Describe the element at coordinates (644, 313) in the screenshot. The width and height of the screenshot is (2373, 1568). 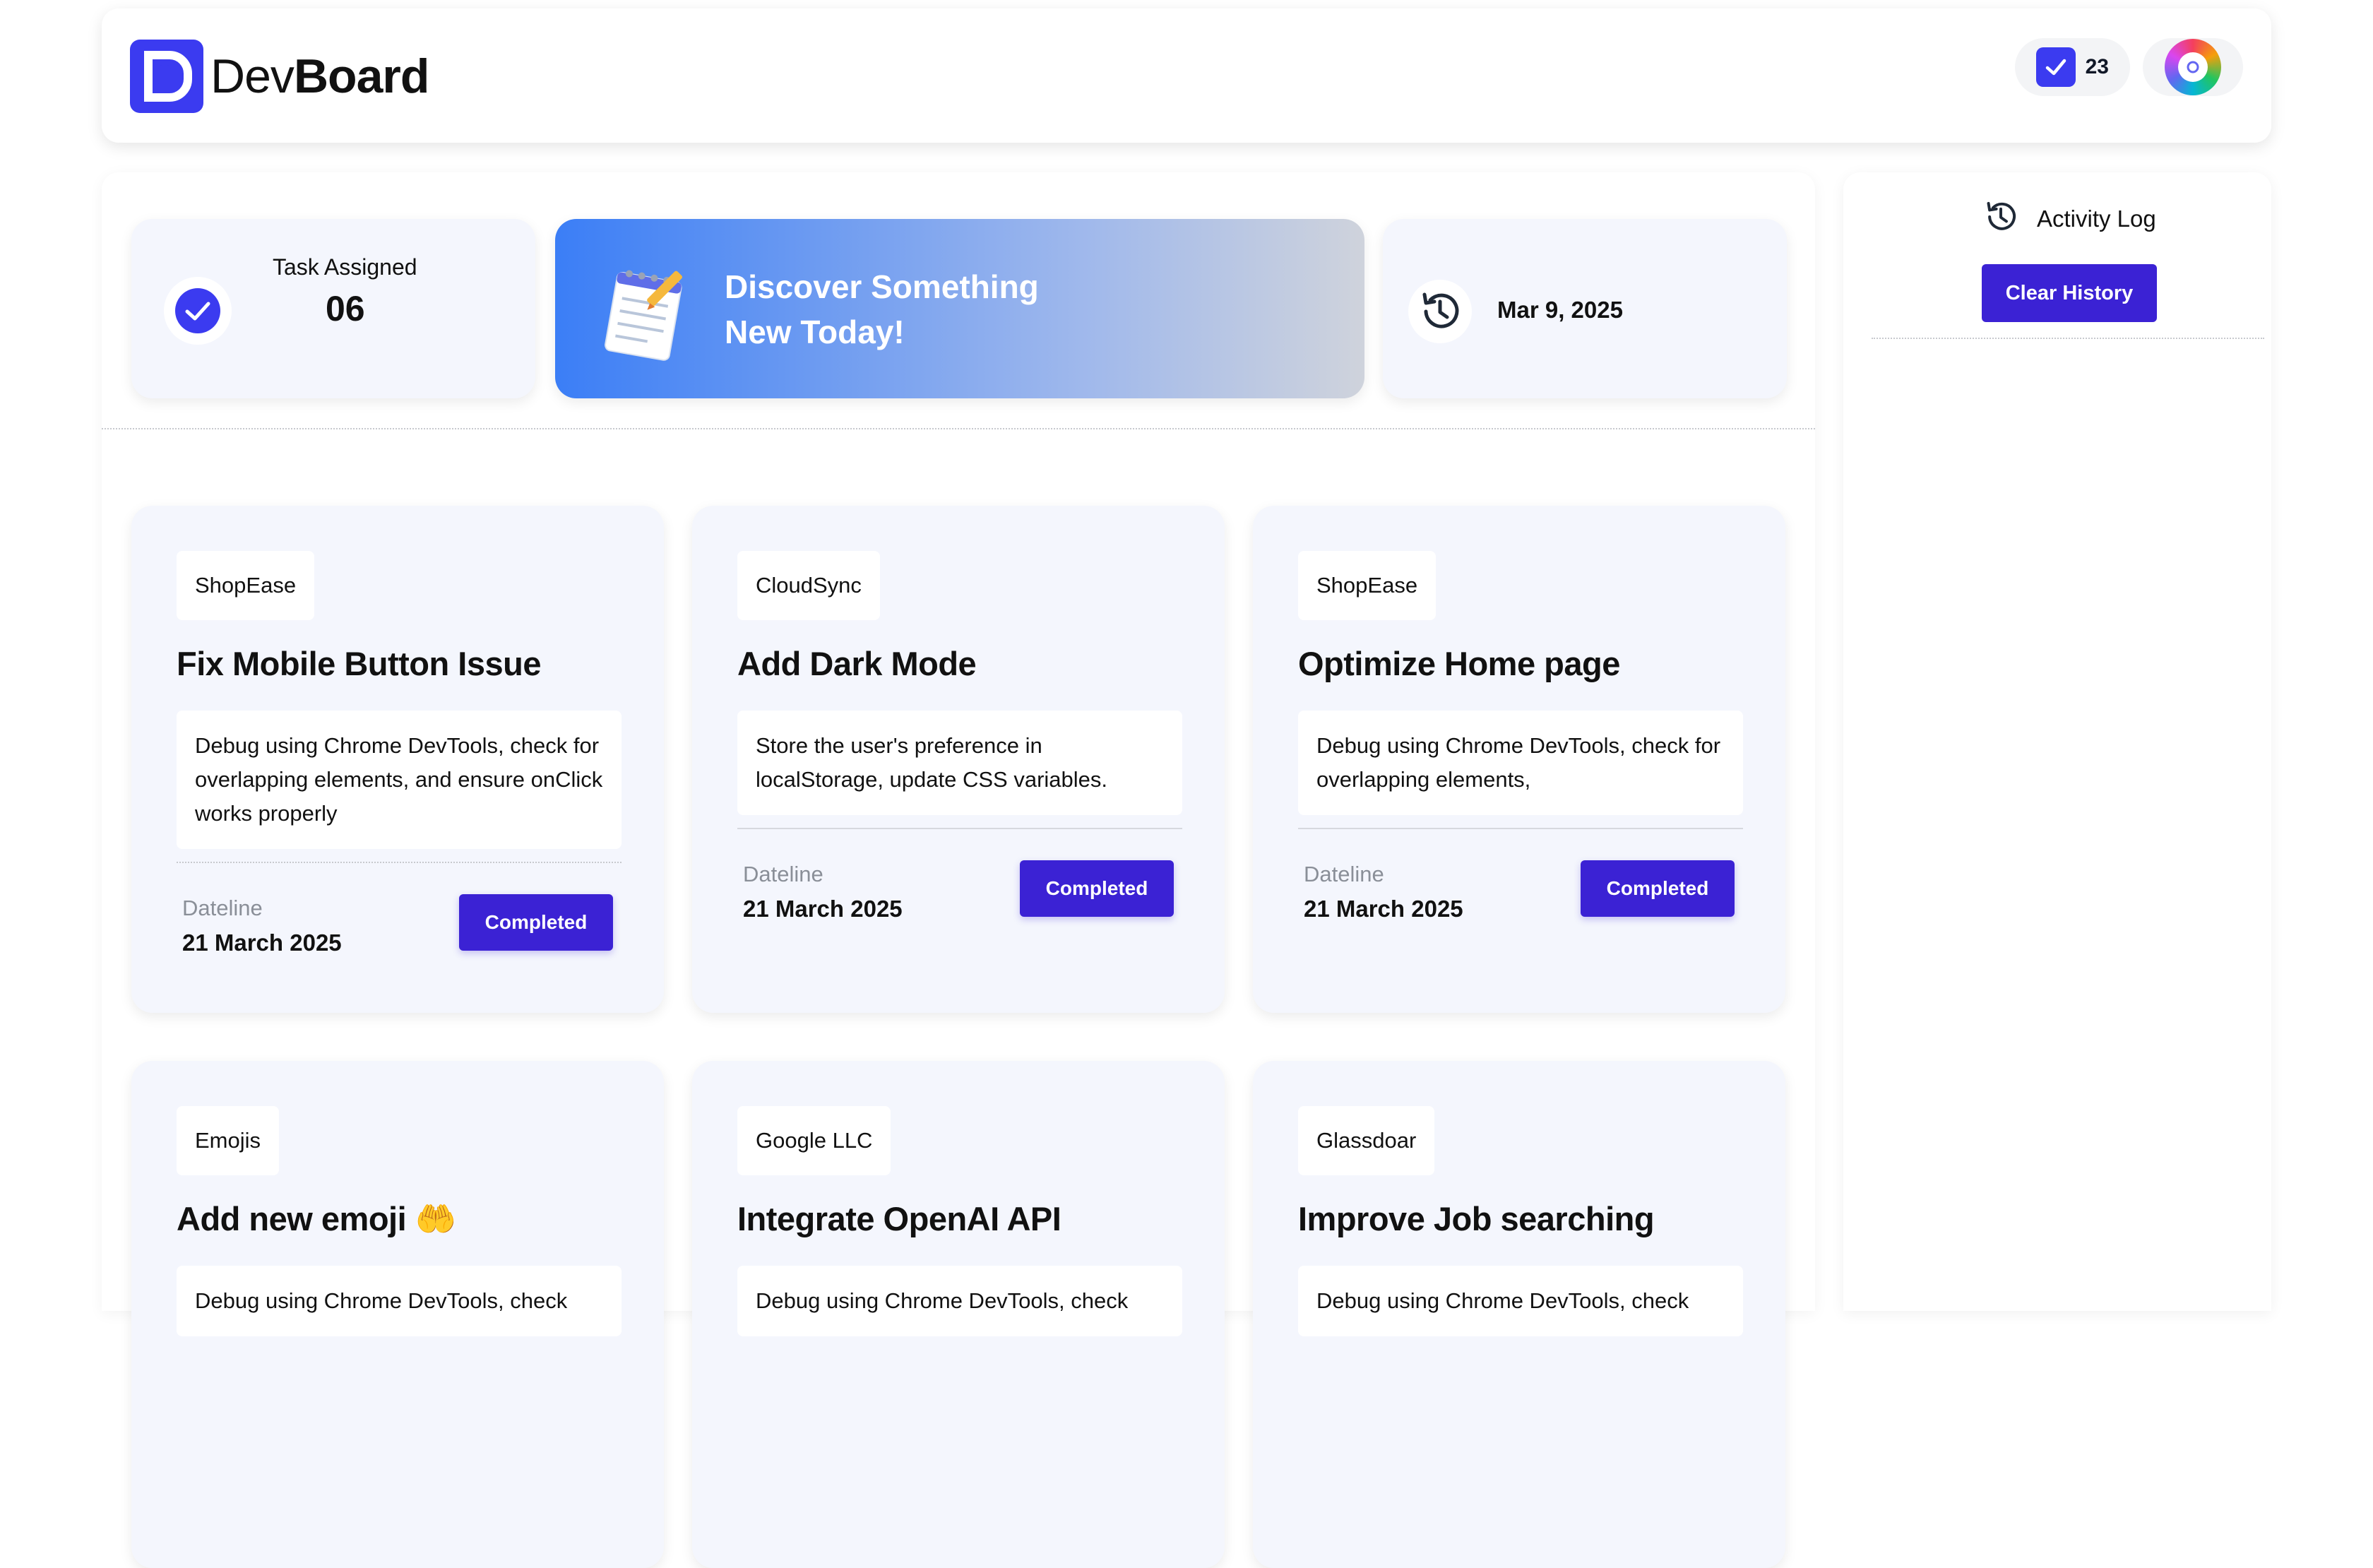
I see `notepad-icon` at that location.